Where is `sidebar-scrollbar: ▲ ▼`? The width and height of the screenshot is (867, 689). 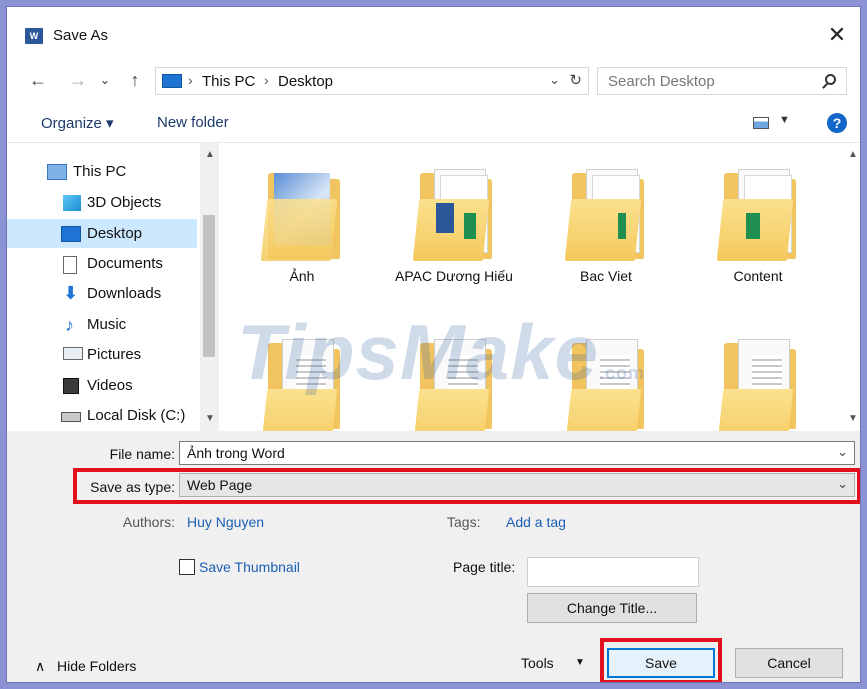 sidebar-scrollbar: ▲ ▼ is located at coordinates (209, 287).